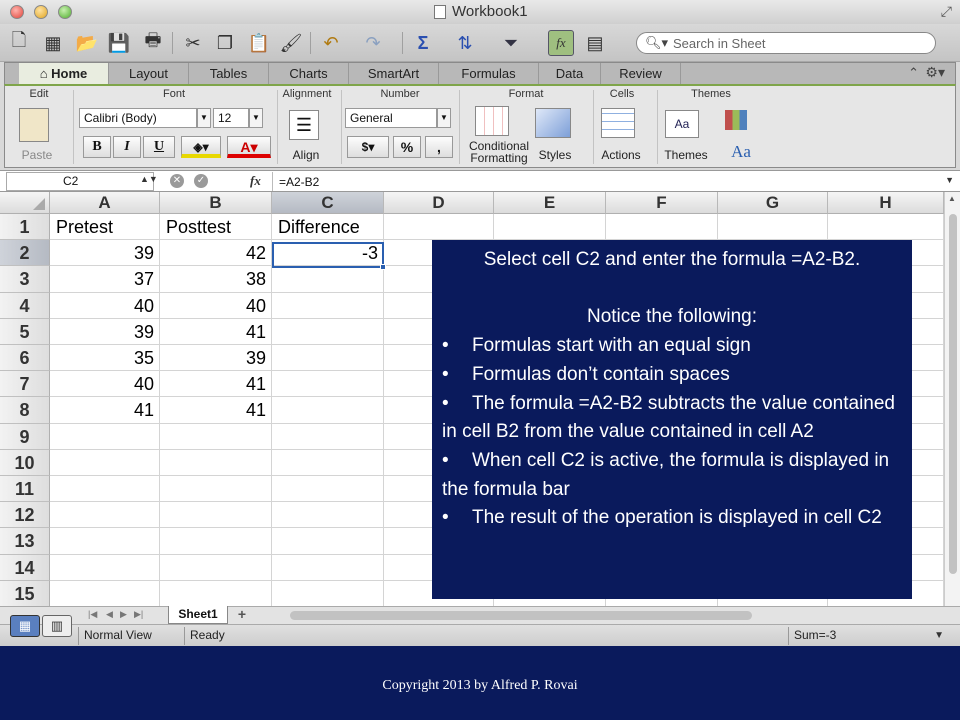 Image resolution: width=960 pixels, height=720 pixels. I want to click on print-icon: 🖶, so click(153, 43).